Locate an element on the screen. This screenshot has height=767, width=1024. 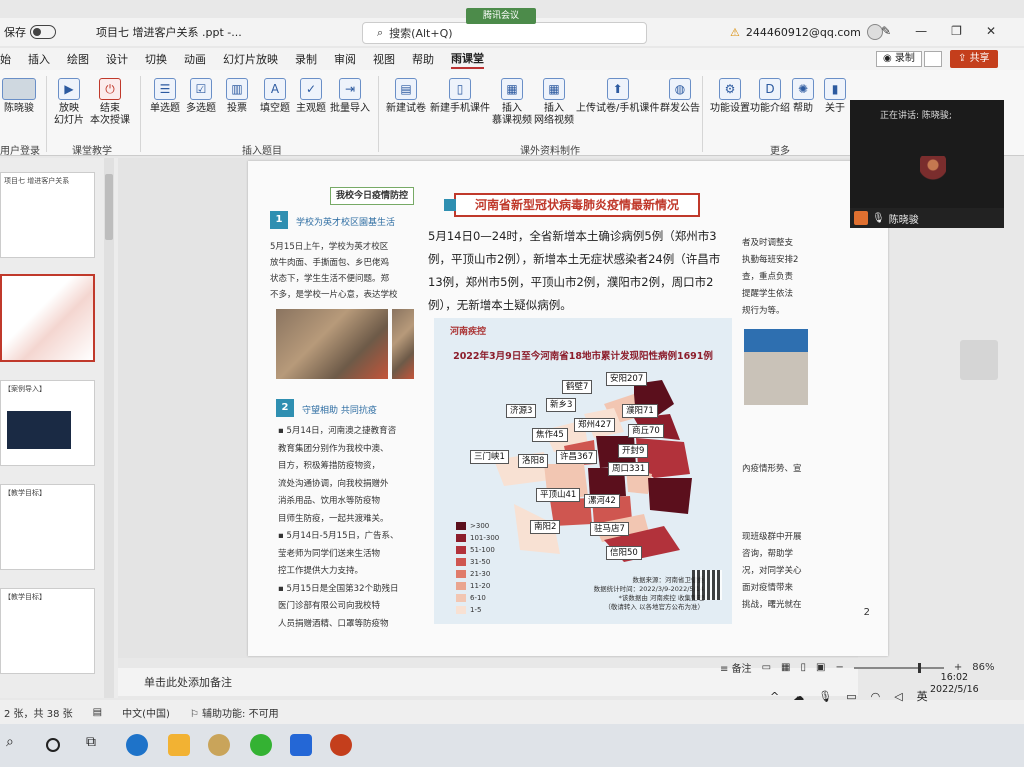
volume-icon: ◁ is located at coordinates (898, 696).